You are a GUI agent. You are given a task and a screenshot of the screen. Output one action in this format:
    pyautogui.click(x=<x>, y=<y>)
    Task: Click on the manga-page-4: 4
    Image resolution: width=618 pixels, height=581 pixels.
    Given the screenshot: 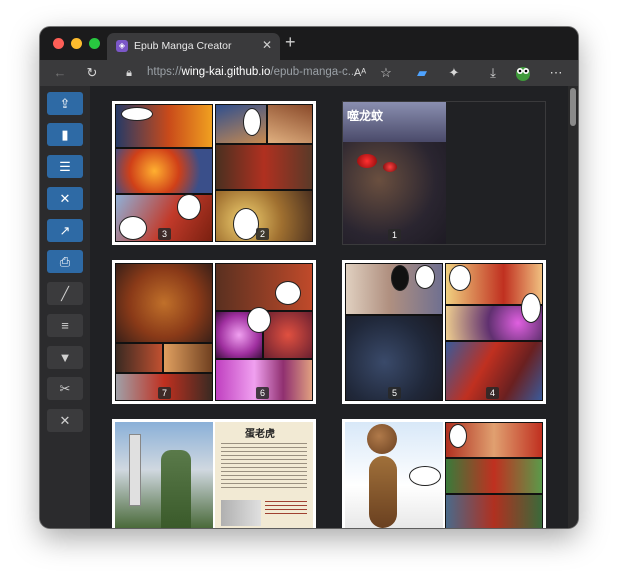 What is the action you would take?
    pyautogui.click(x=494, y=332)
    